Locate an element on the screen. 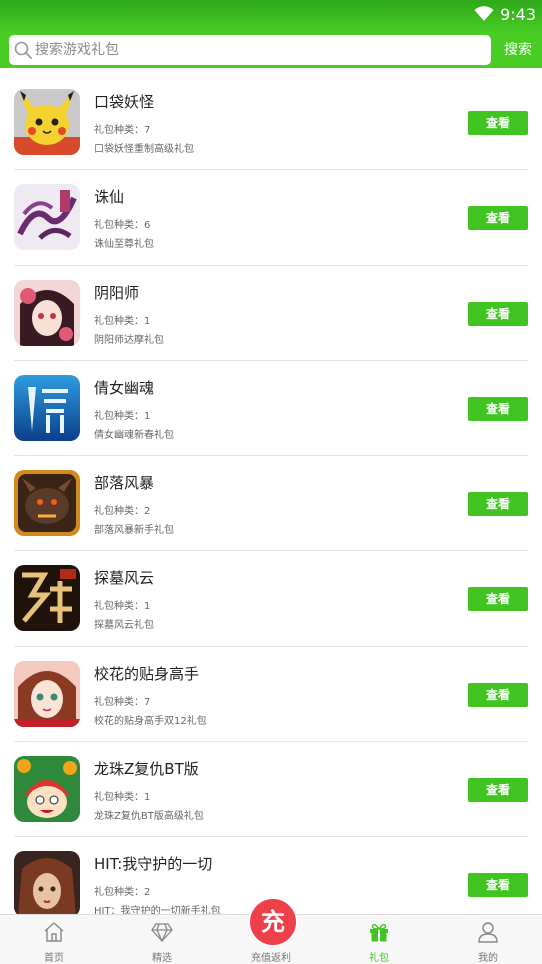 This screenshot has width=542, height=964. gift-description: 口袋妖怪重制高级礼包 is located at coordinates (144, 149).